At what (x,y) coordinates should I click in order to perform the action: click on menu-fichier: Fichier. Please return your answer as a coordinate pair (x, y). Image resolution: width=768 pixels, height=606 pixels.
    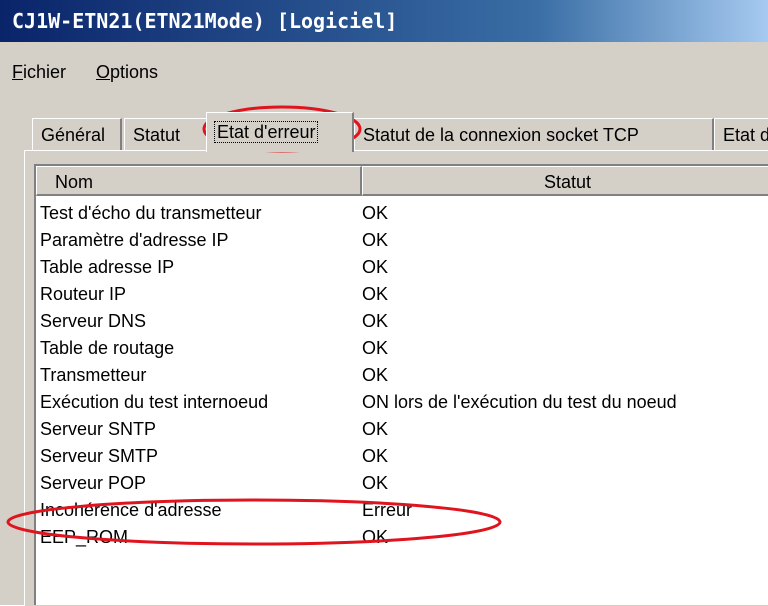
    Looking at the image, I should click on (39, 72).